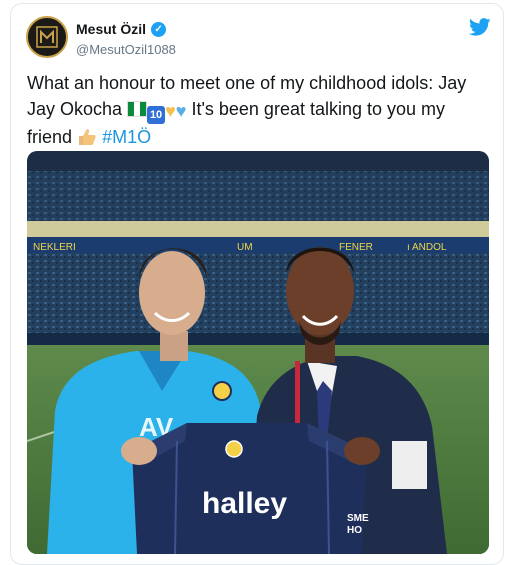 The width and height of the screenshot is (510, 565). I want to click on thumbs-up-icon, so click(87, 137).